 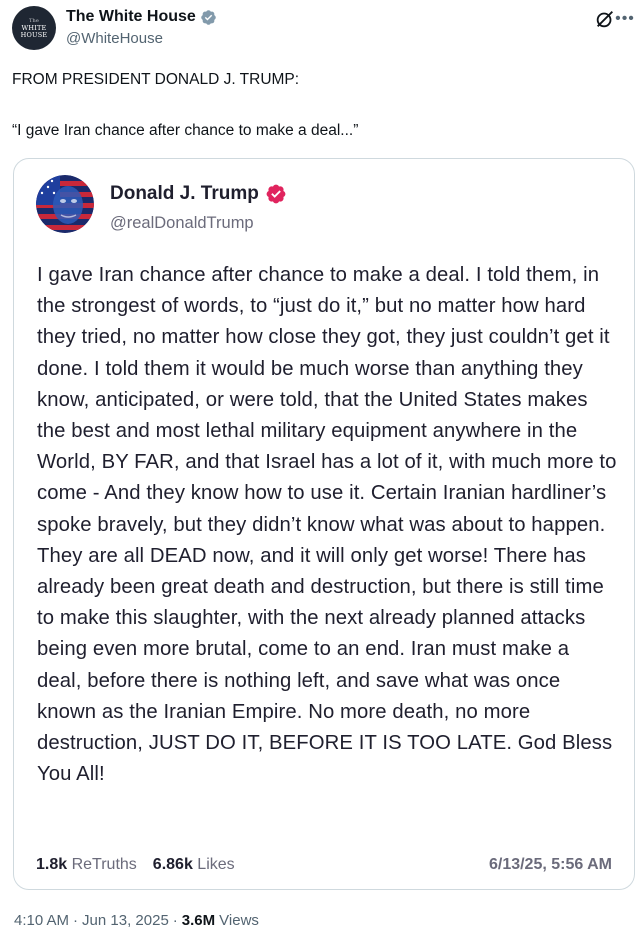 I want to click on embedded-name-row: Donald J. Trump, so click(x=198, y=194).